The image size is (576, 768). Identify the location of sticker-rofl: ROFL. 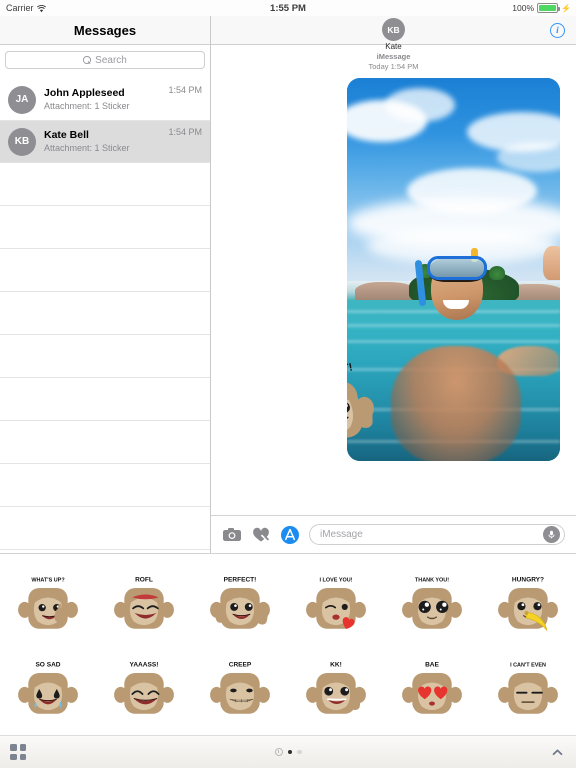
(144, 604).